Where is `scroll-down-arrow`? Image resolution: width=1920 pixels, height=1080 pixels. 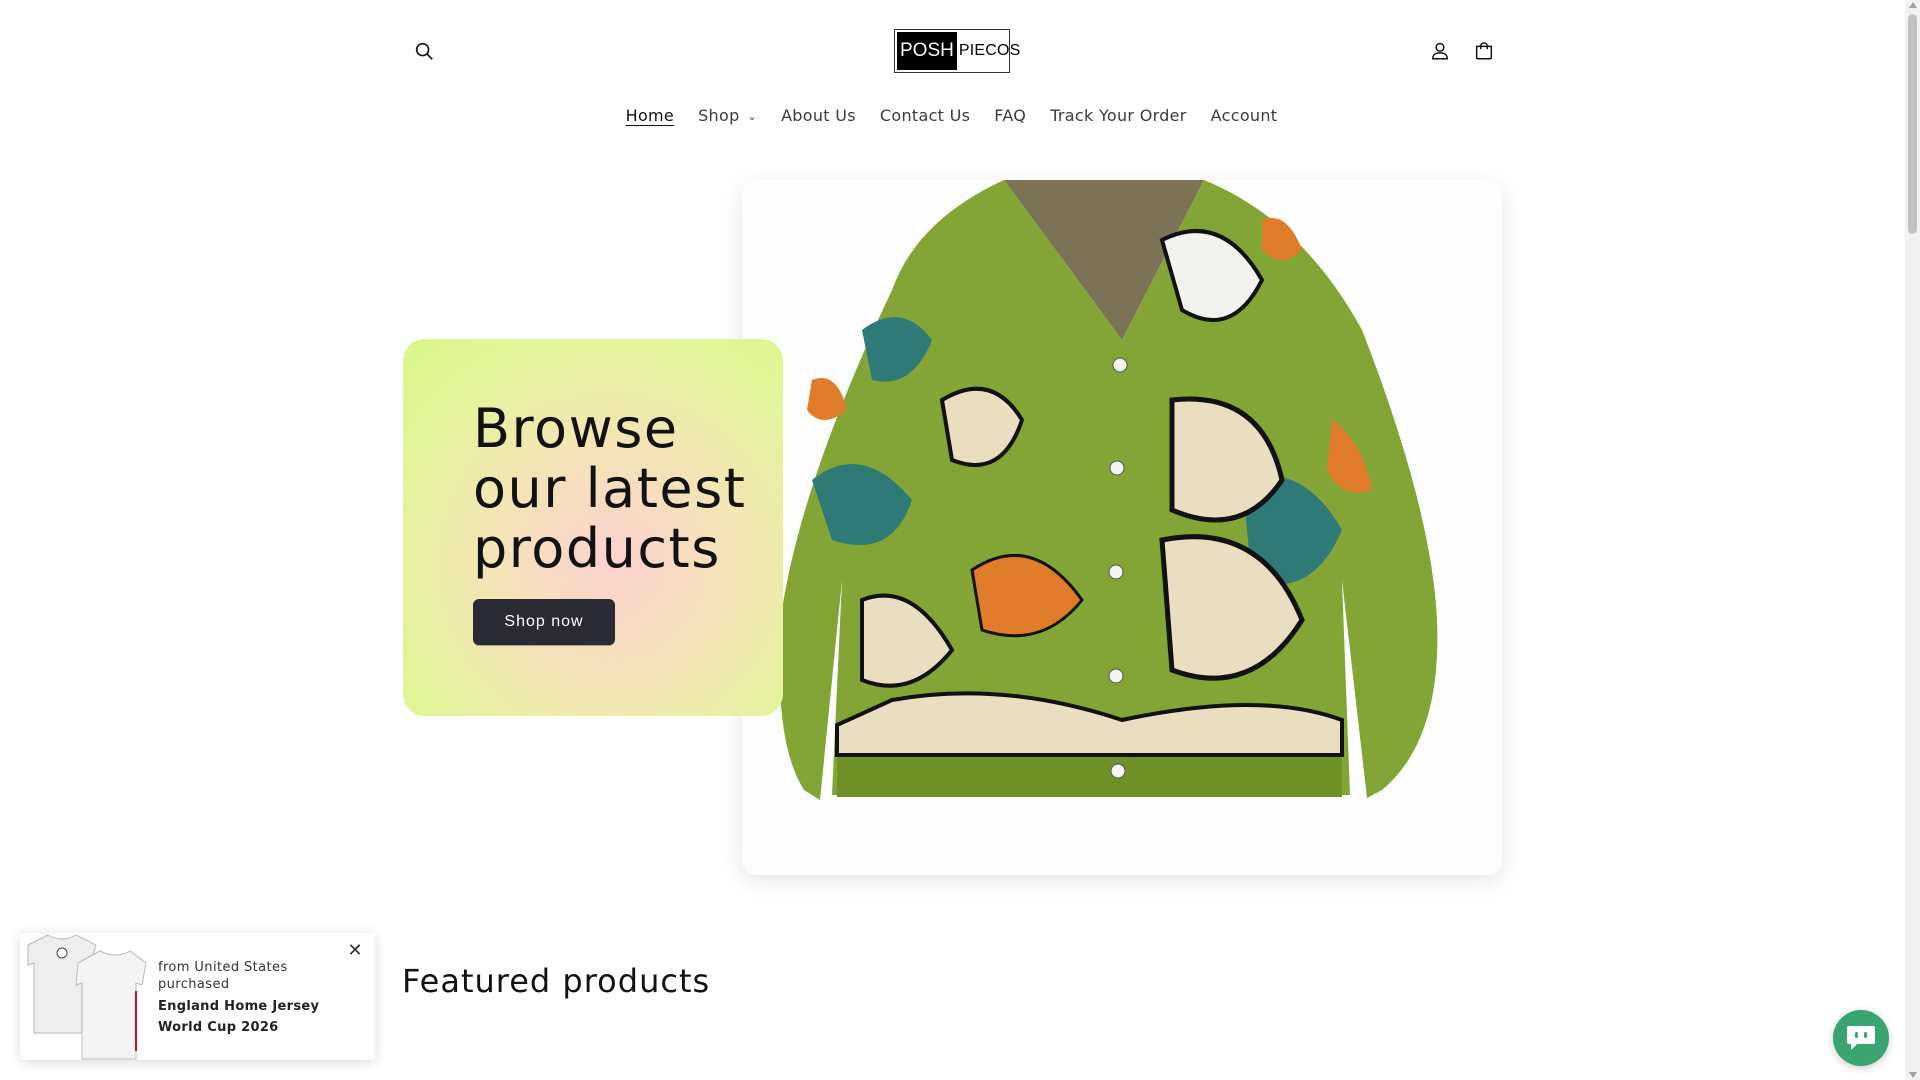 scroll-down-arrow is located at coordinates (1913, 1075).